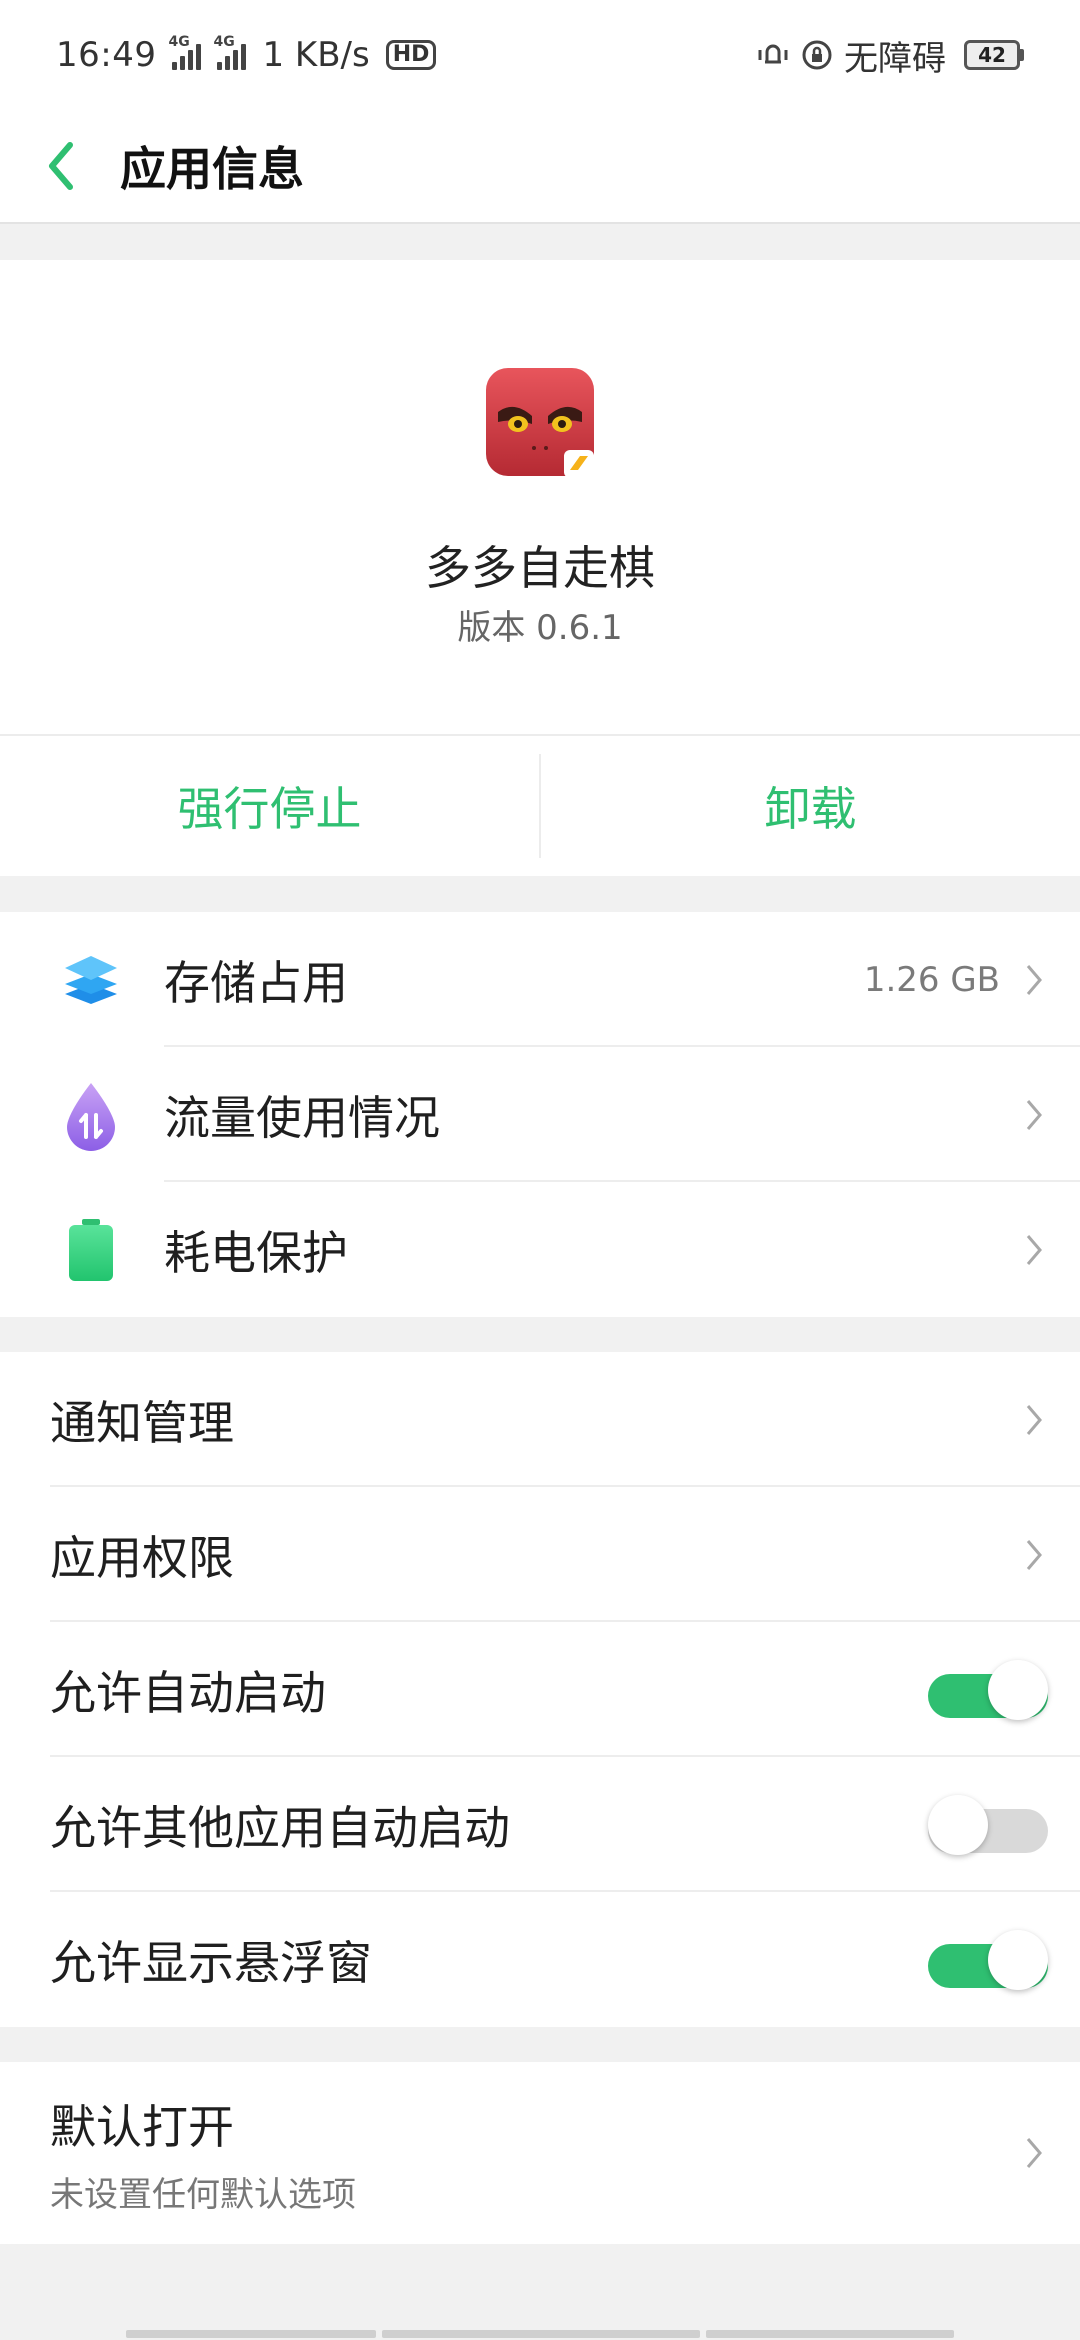 This screenshot has width=1080, height=2340. What do you see at coordinates (302, 1117) in the screenshot?
I see `data-usage-label: 流量使用情况` at bounding box center [302, 1117].